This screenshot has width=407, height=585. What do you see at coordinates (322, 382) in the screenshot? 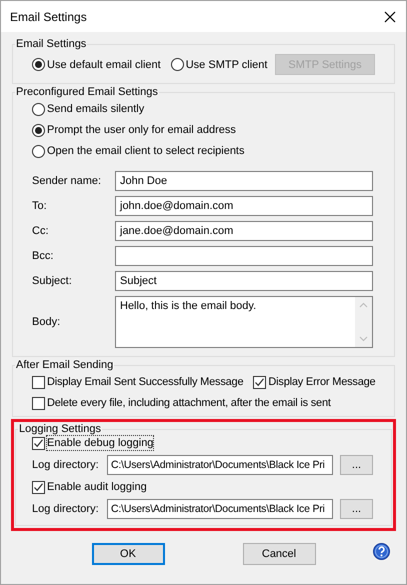
I see `checkbox-label: Display Error Message` at bounding box center [322, 382].